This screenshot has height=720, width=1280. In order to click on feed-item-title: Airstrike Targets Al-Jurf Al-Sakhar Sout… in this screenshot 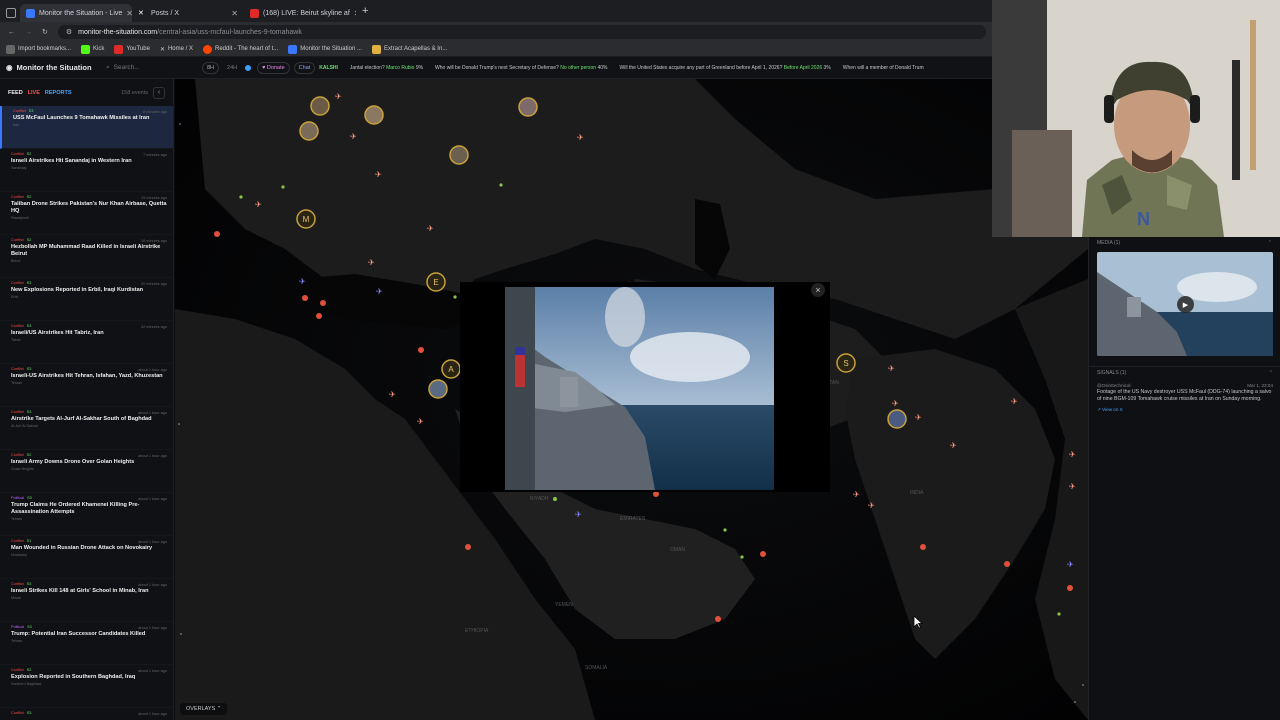, I will do `click(81, 419)`.